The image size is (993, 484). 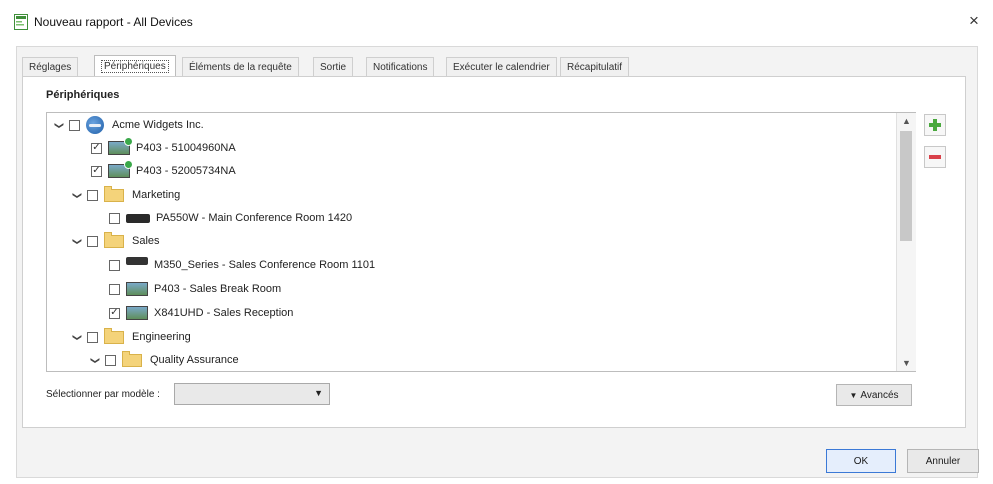 I want to click on add-icon, so click(x=935, y=125).